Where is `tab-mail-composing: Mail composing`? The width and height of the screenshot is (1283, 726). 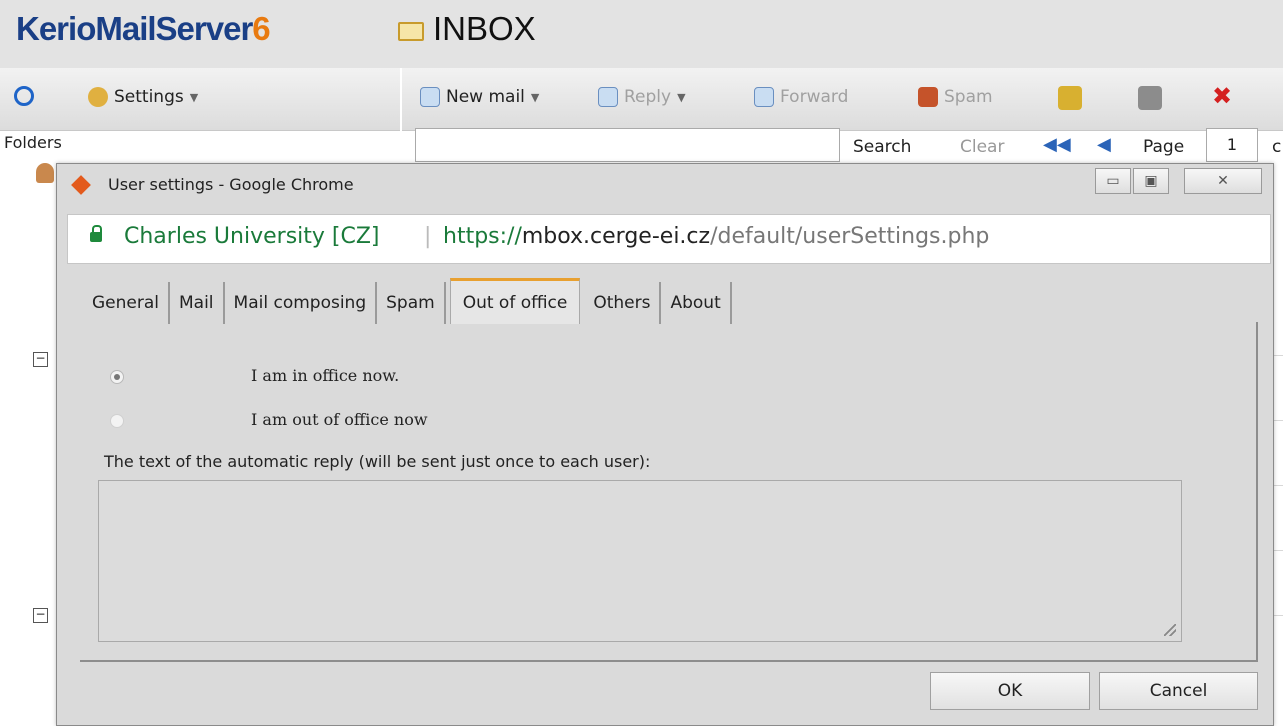
tab-mail-composing: Mail composing is located at coordinates (301, 303).